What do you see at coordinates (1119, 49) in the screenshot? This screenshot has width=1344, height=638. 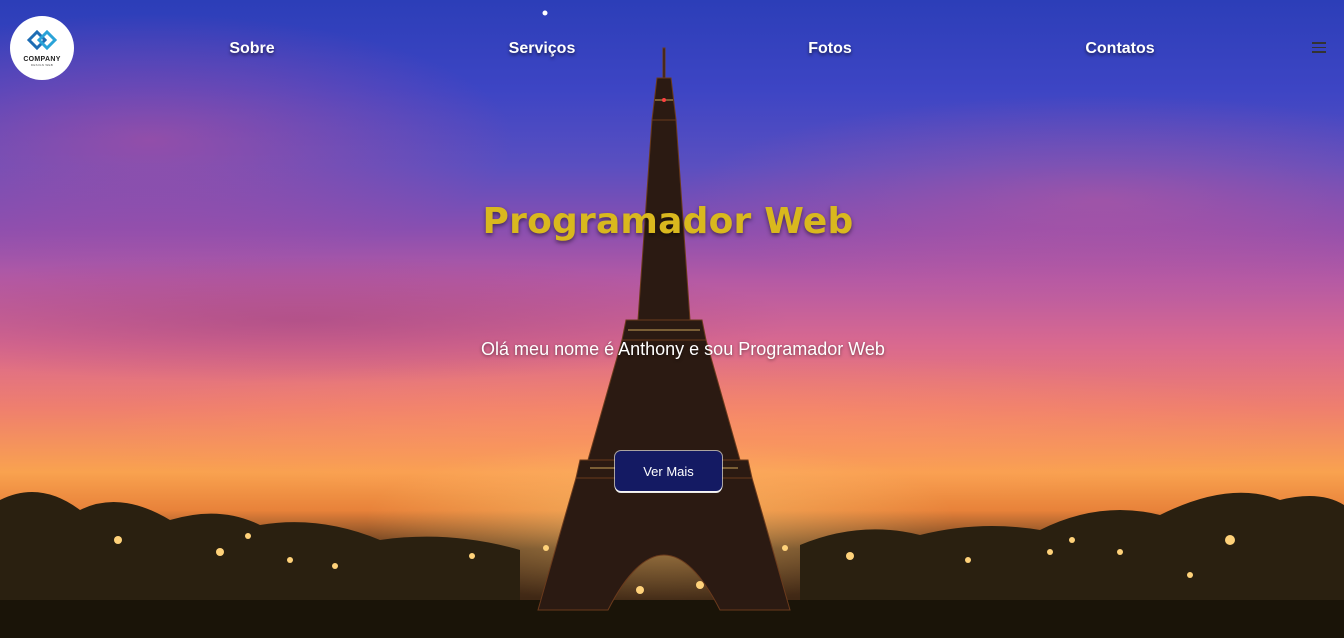 I see `nav-link-contatos: Contatos` at bounding box center [1119, 49].